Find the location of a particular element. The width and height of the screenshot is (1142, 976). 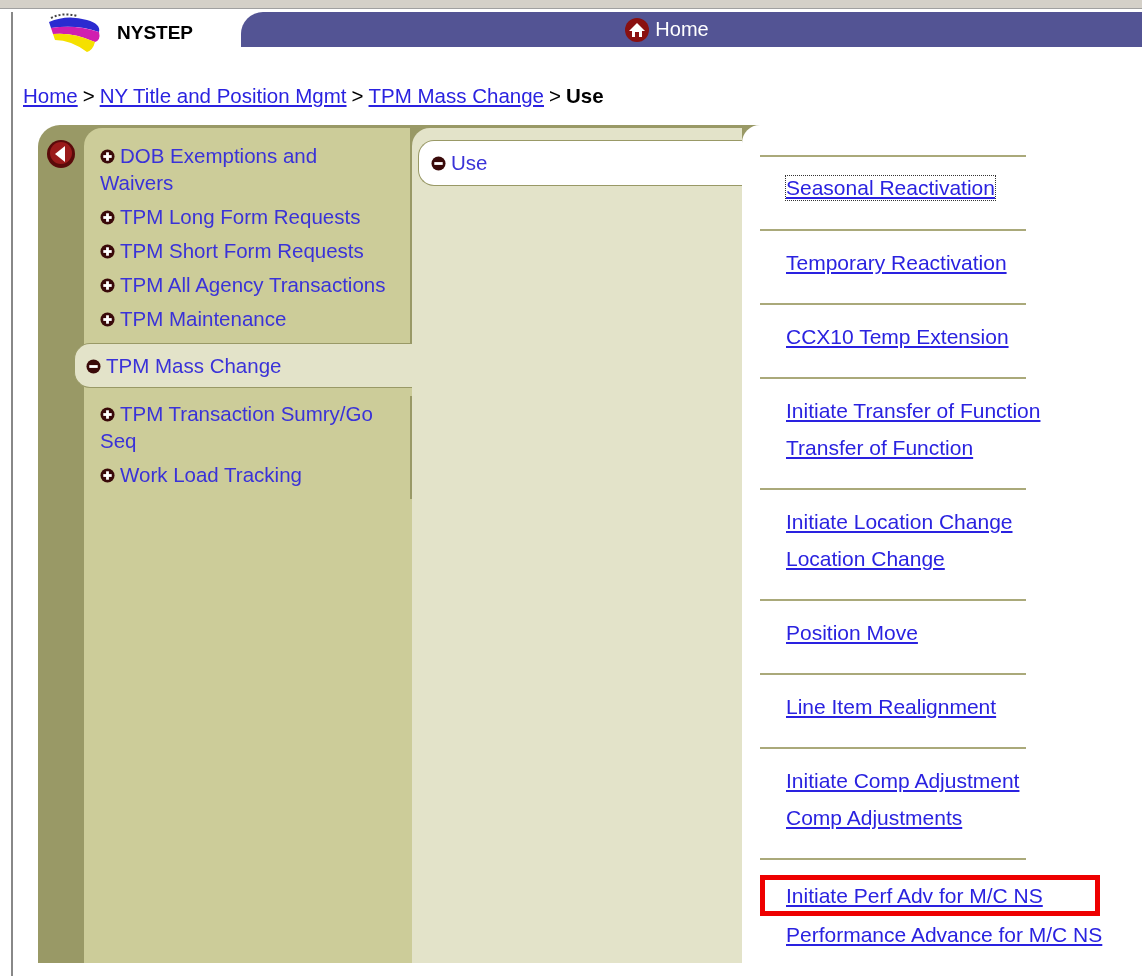

menu-link: Line Item Realignment is located at coordinates (891, 706).